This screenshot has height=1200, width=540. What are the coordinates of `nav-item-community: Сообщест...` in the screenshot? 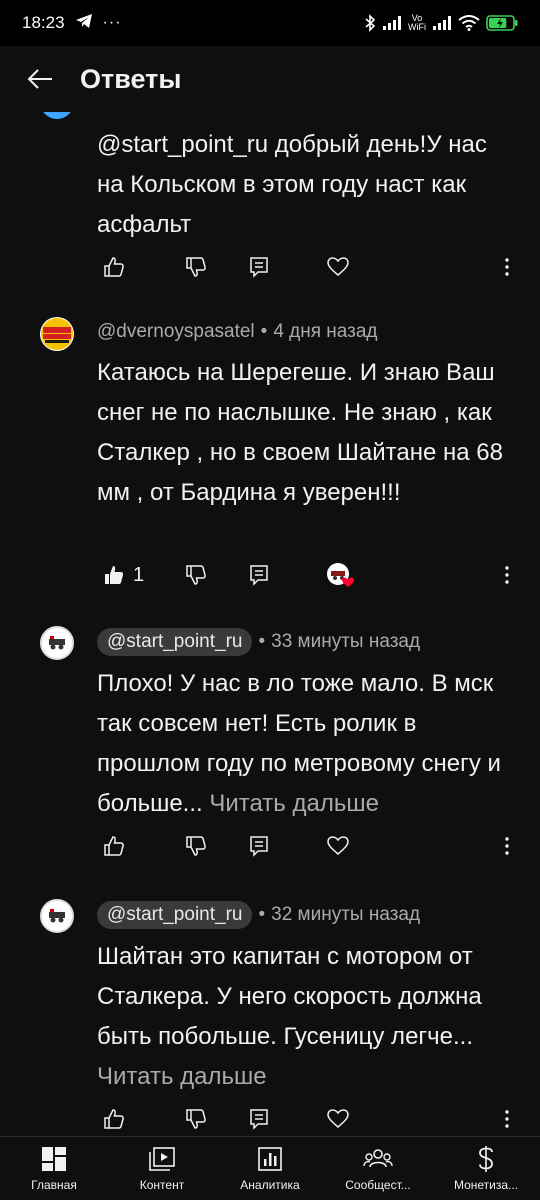 It's located at (378, 1168).